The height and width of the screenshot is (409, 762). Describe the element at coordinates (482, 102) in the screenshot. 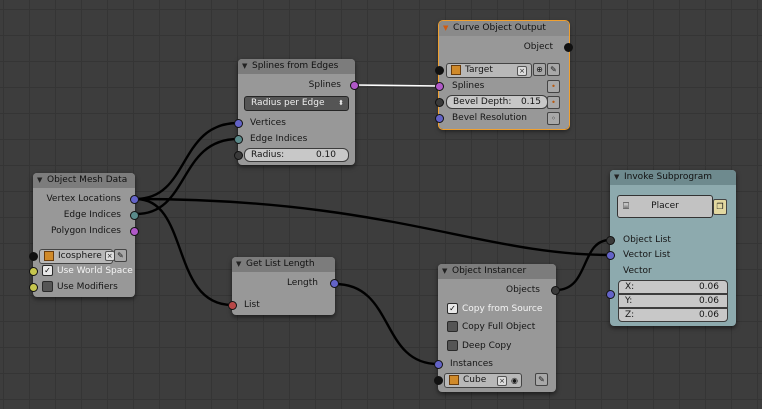

I see `bevel-depth-label: Bevel Depth:` at that location.